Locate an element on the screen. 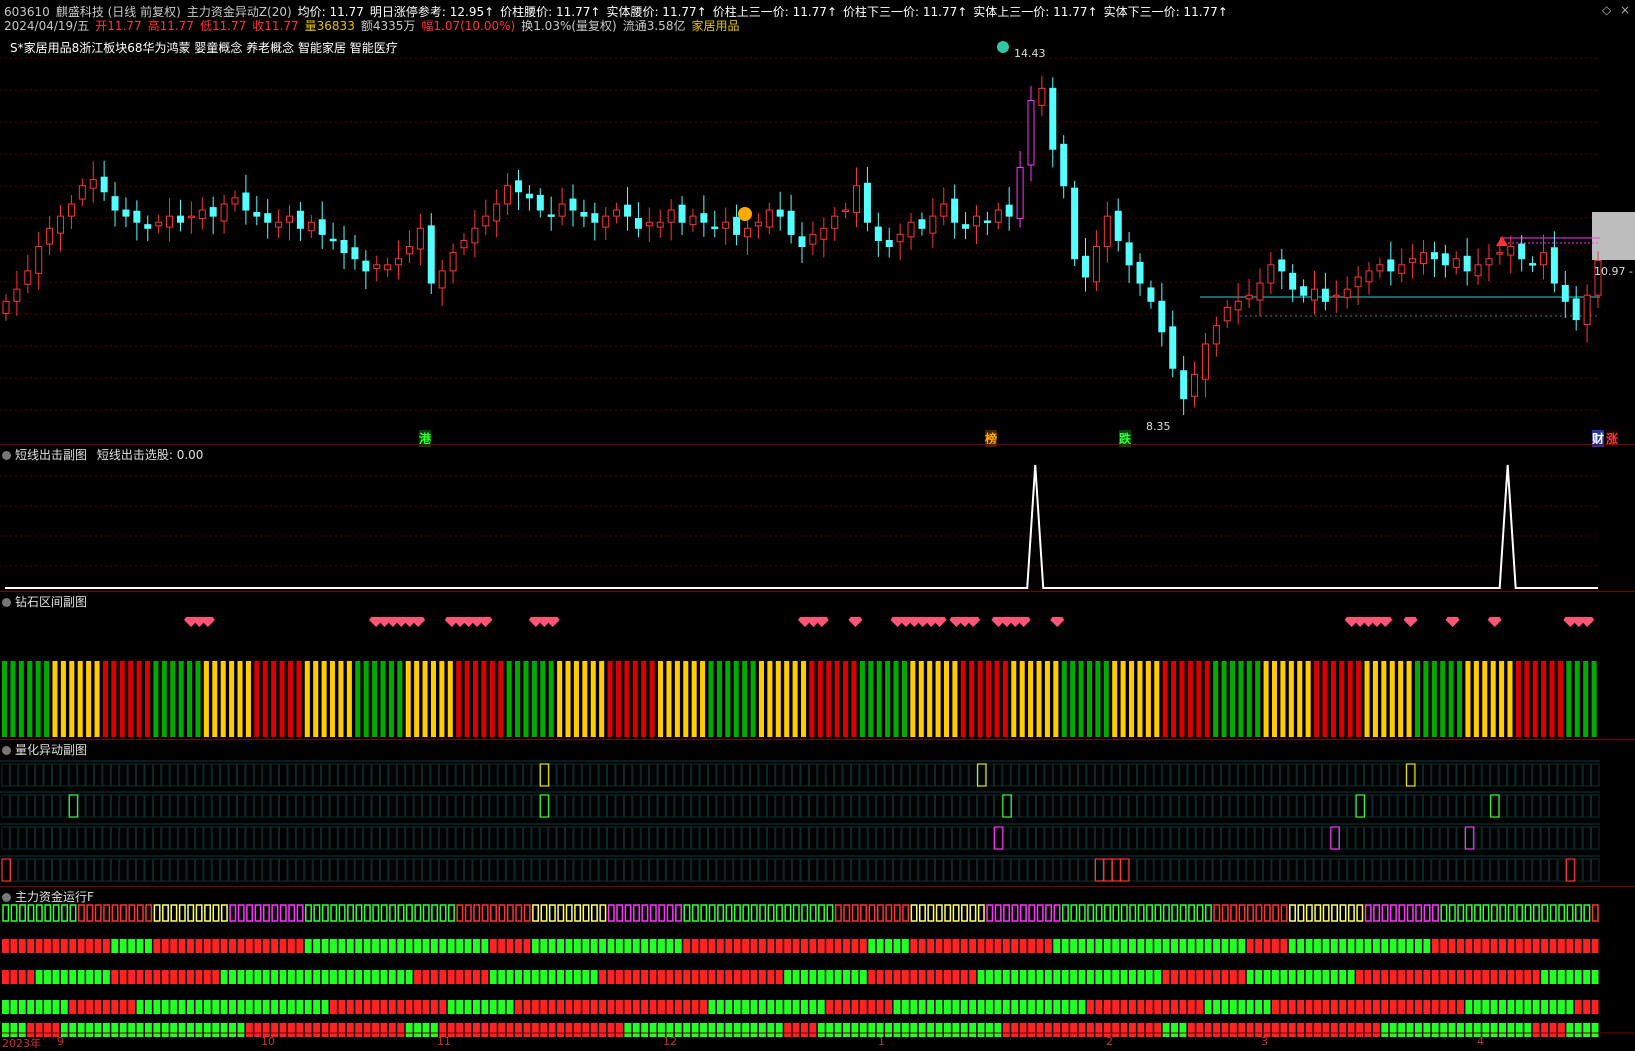  low-price-label: 8.35 is located at coordinates (1158, 426).